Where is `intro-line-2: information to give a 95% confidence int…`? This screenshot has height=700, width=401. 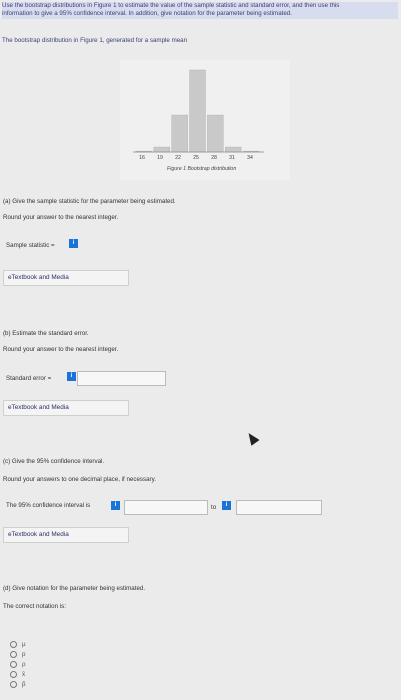
intro-line-2: information to give a 95% confidence int… is located at coordinates (200, 14).